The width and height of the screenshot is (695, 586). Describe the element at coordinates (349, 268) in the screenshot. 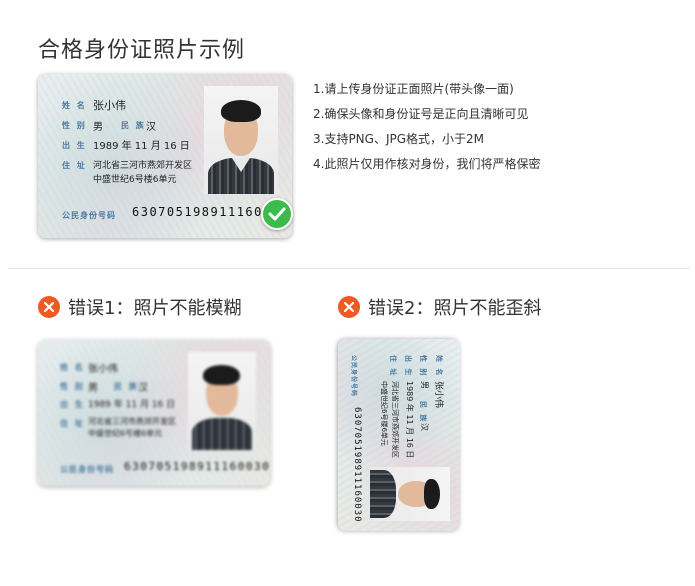

I see `section-divider` at that location.